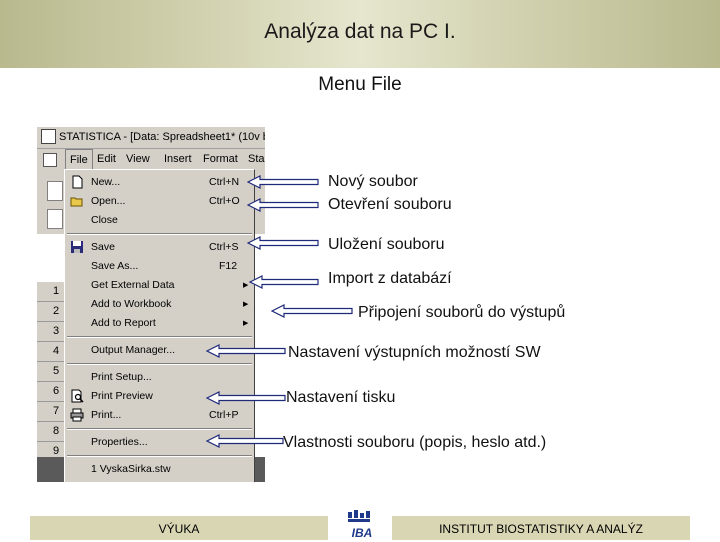  I want to click on footer-right: INSTITUT BIOSTATISTIKY A ANALÝZ, so click(541, 528).